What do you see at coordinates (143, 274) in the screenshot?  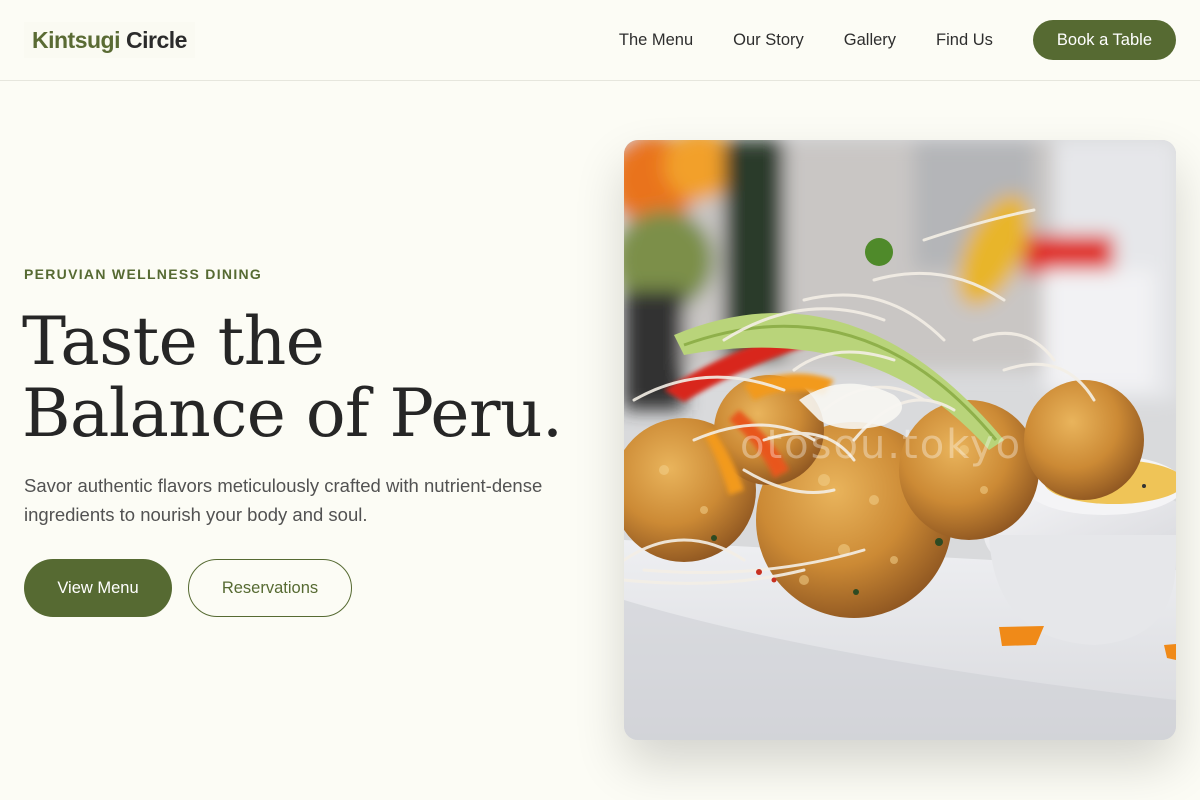 I see `hero-eyebrow: PERUVIAN WELLNESS DINING` at bounding box center [143, 274].